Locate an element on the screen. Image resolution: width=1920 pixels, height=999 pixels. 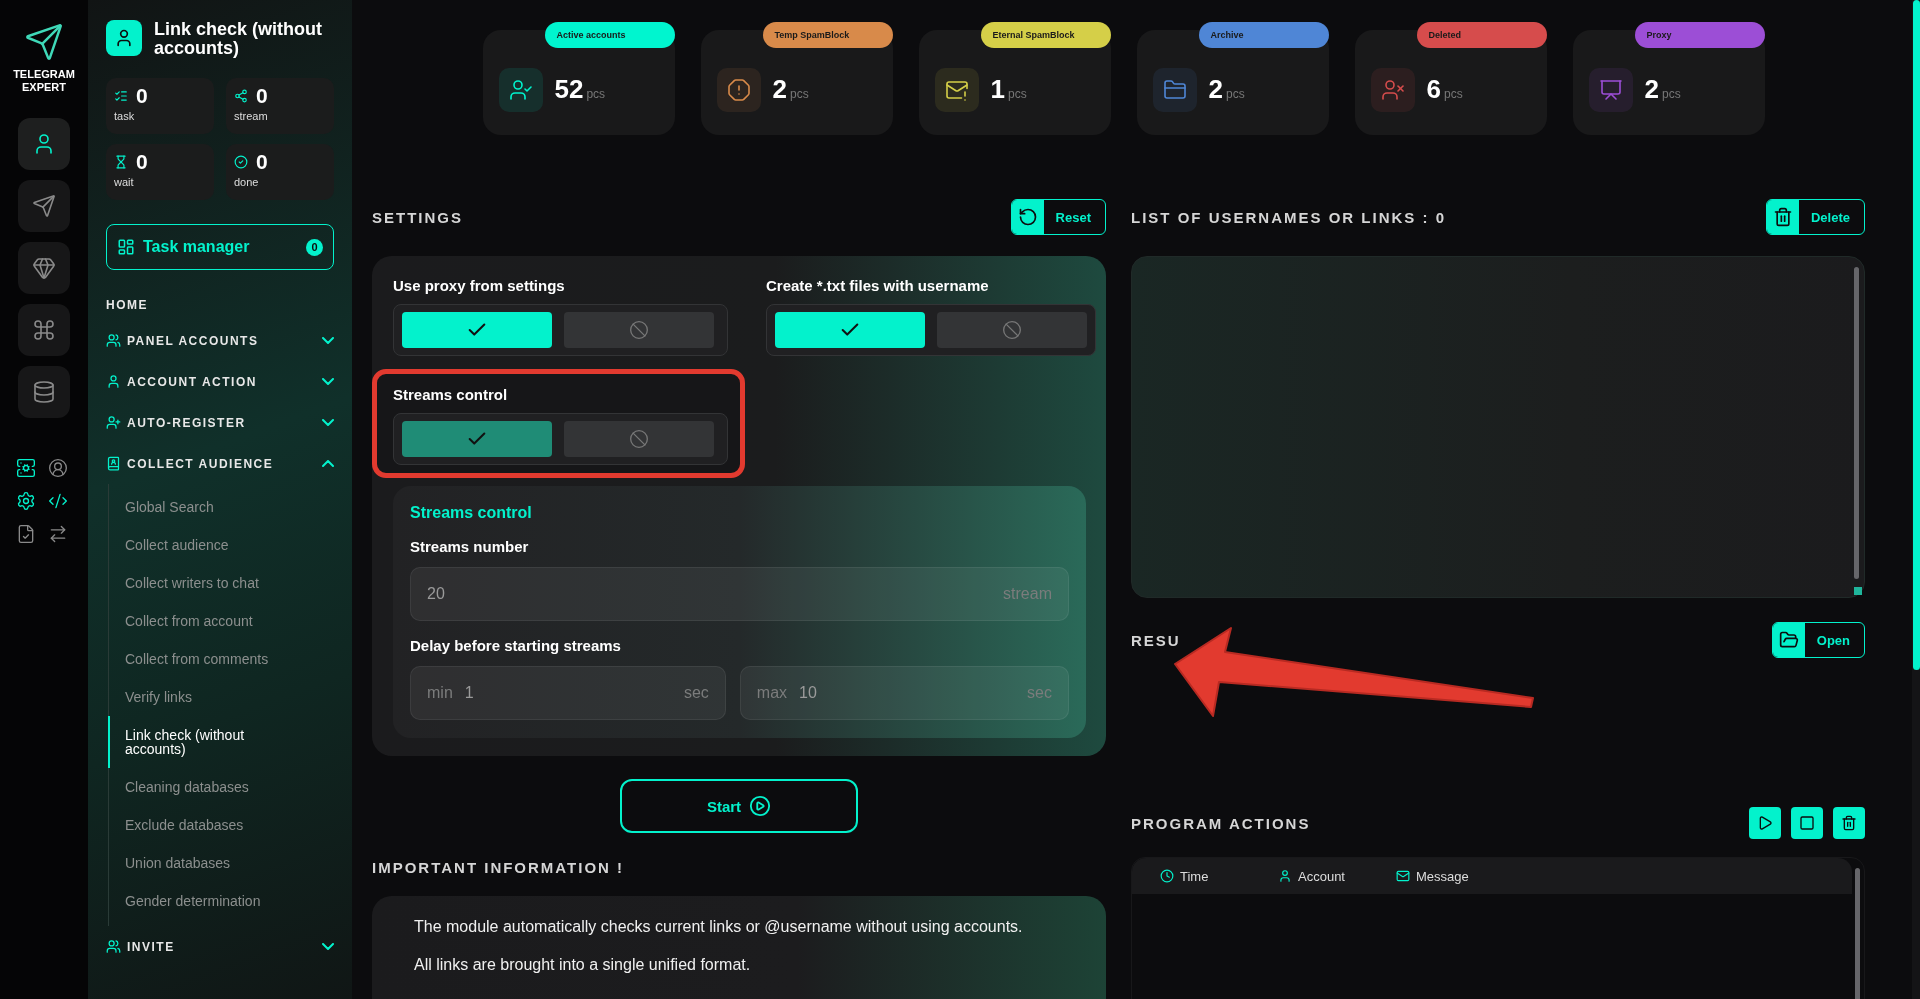
counter-label: task is located at coordinates (125, 116).